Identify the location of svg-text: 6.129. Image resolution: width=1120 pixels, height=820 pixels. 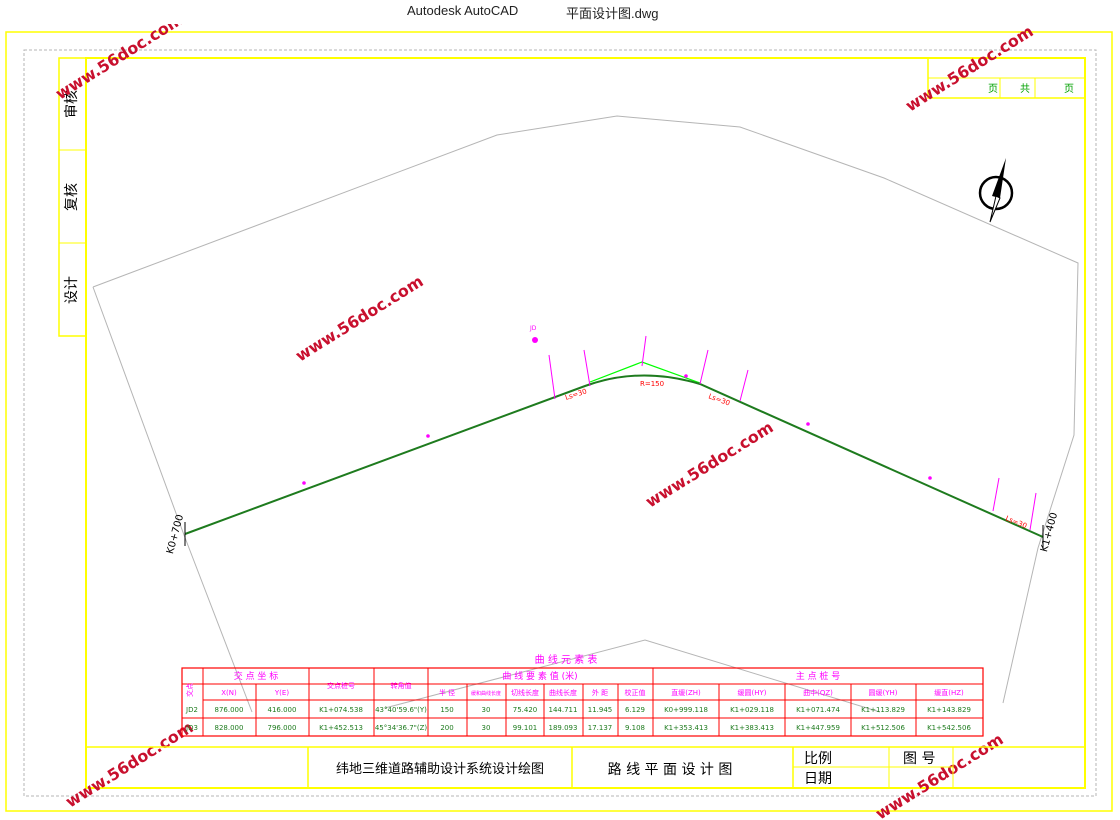
(635, 710).